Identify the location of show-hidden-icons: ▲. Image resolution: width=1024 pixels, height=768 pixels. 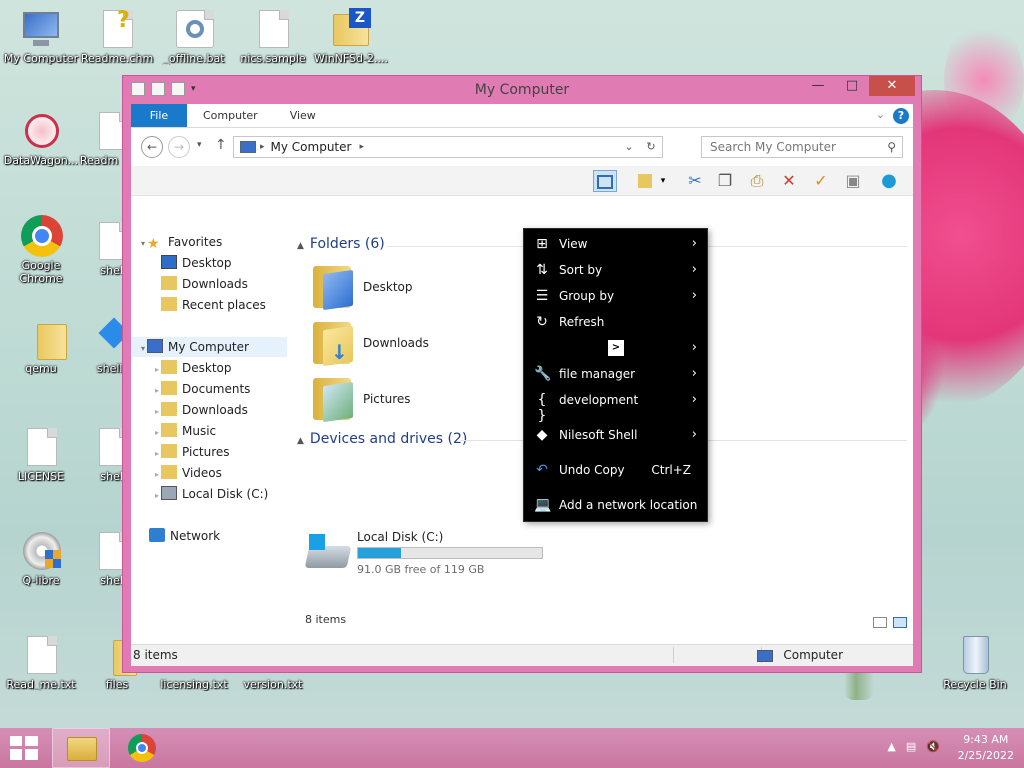
(891, 746).